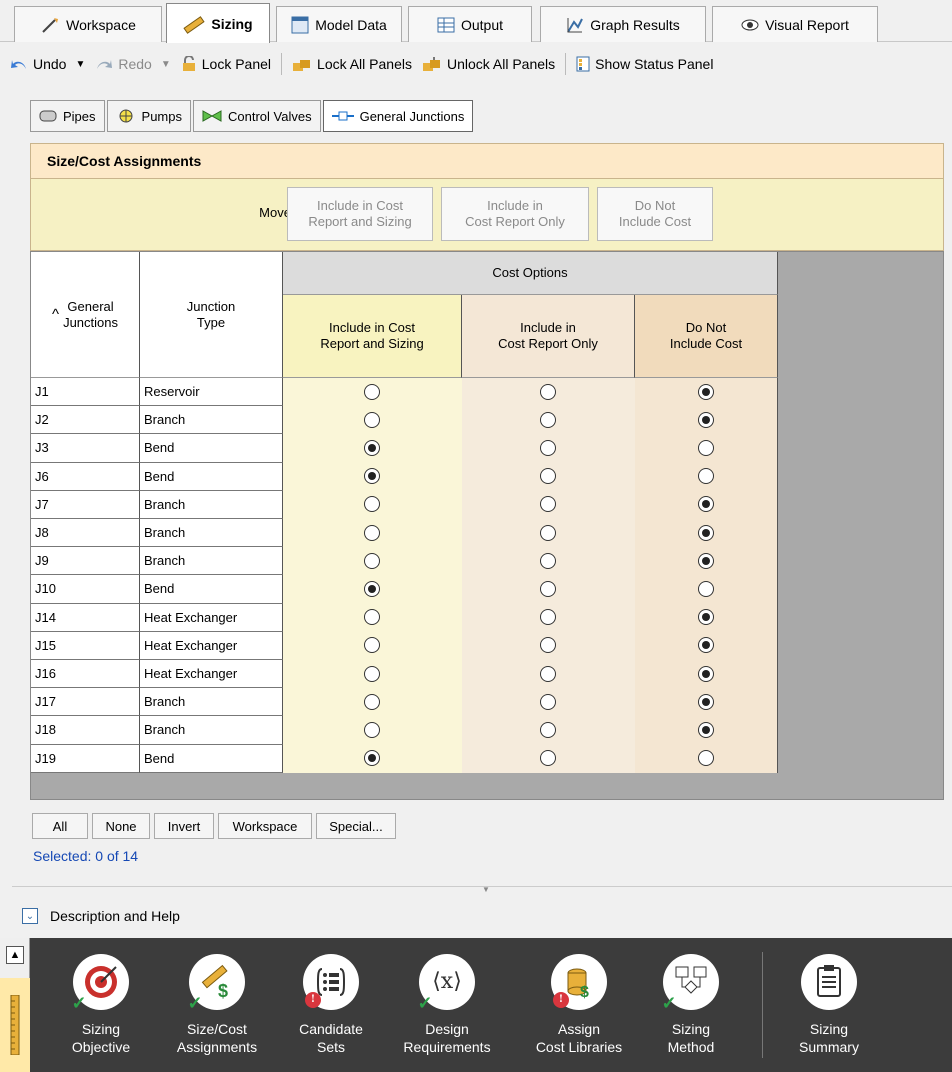 This screenshot has width=952, height=1072. I want to click on subtab-pumps: Pumps, so click(148, 116).